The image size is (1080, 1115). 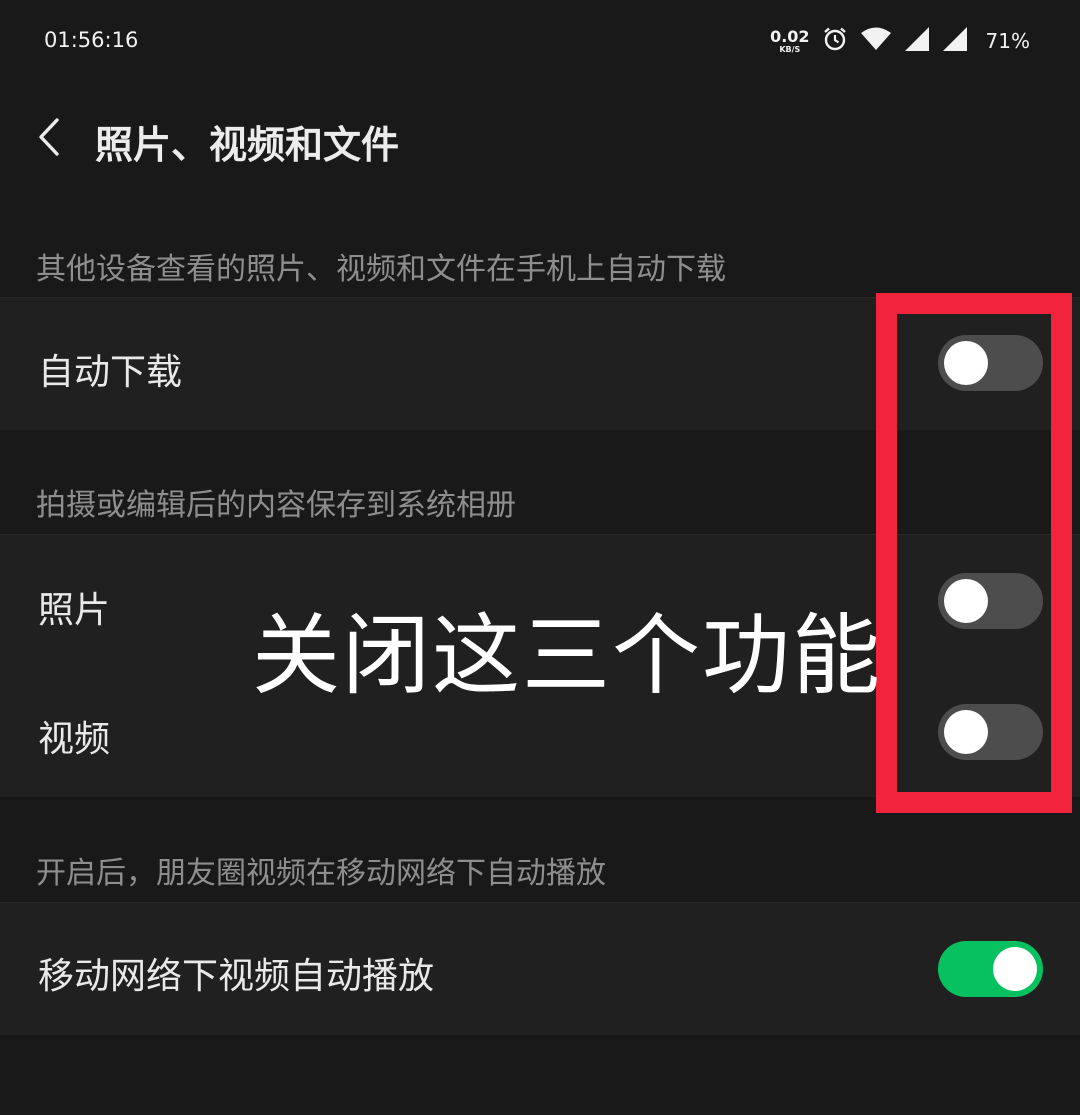 What do you see at coordinates (74, 739) in the screenshot?
I see `setting-label: 视频` at bounding box center [74, 739].